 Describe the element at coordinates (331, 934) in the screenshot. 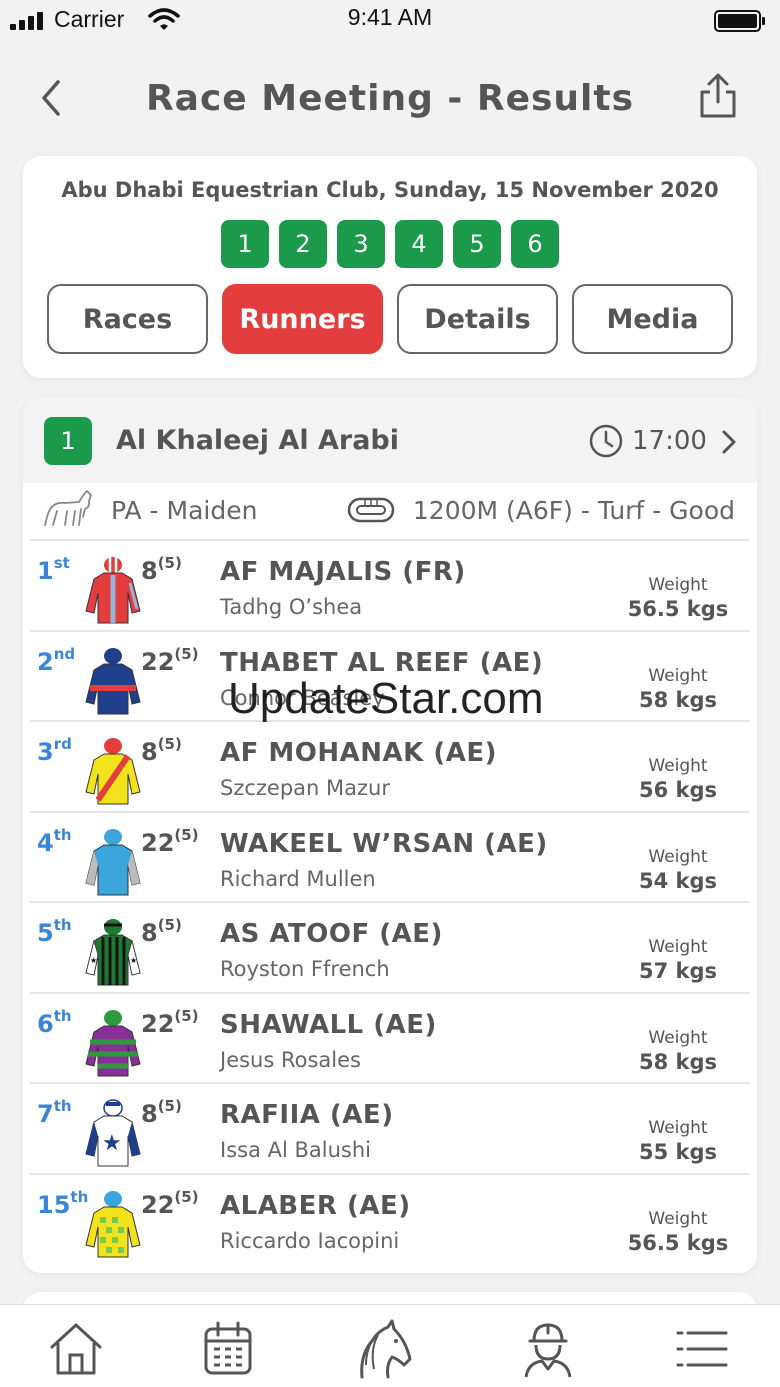

I see `horse-name: AS ATOOF (AE)` at that location.